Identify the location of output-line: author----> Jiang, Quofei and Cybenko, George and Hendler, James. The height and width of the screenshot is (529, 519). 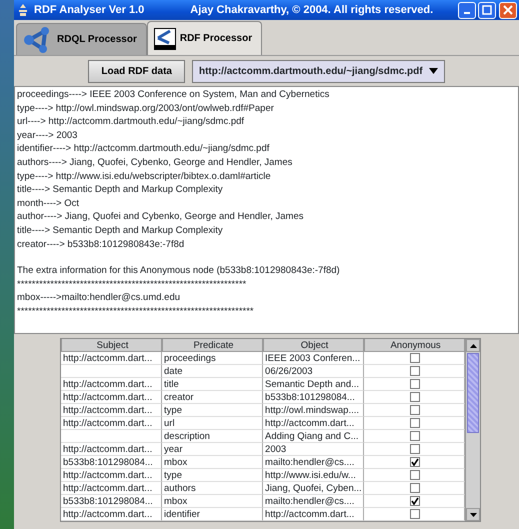
(160, 217).